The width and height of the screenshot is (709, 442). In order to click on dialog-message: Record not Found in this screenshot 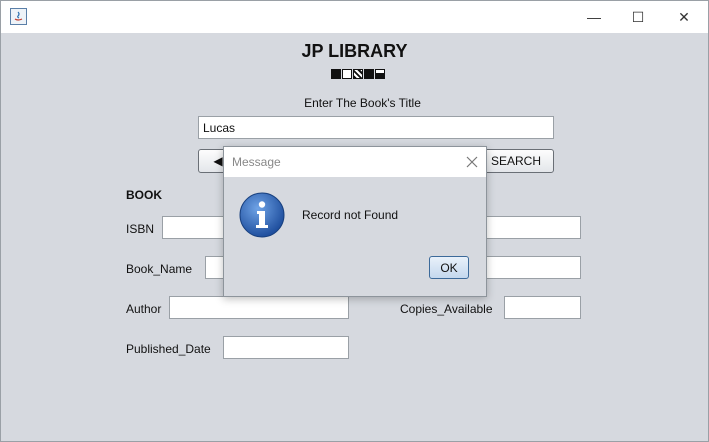, I will do `click(350, 215)`.